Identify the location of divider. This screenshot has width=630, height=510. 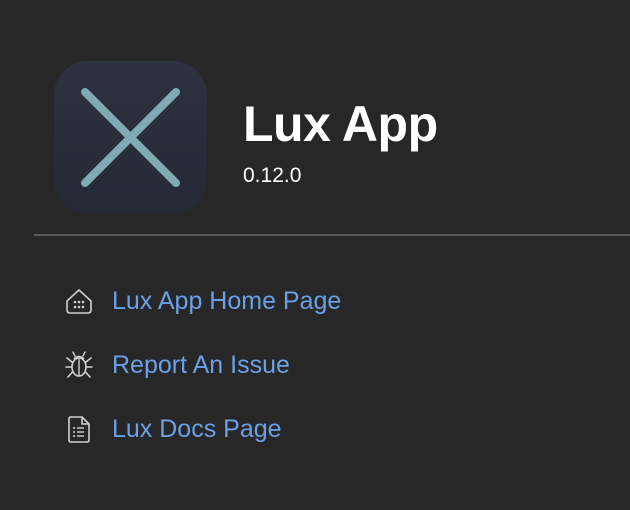
(332, 235).